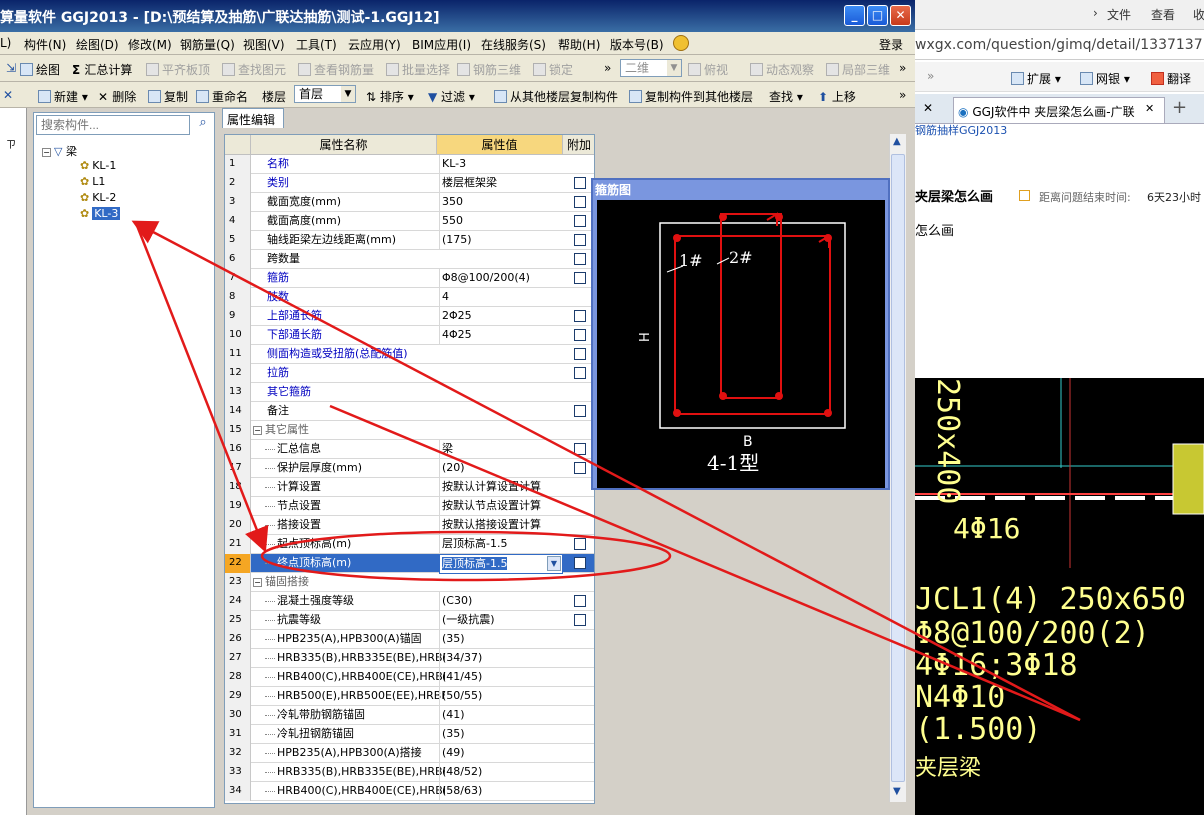 This screenshot has width=1204, height=815. What do you see at coordinates (501, 449) in the screenshot?
I see `property-value: 梁` at bounding box center [501, 449].